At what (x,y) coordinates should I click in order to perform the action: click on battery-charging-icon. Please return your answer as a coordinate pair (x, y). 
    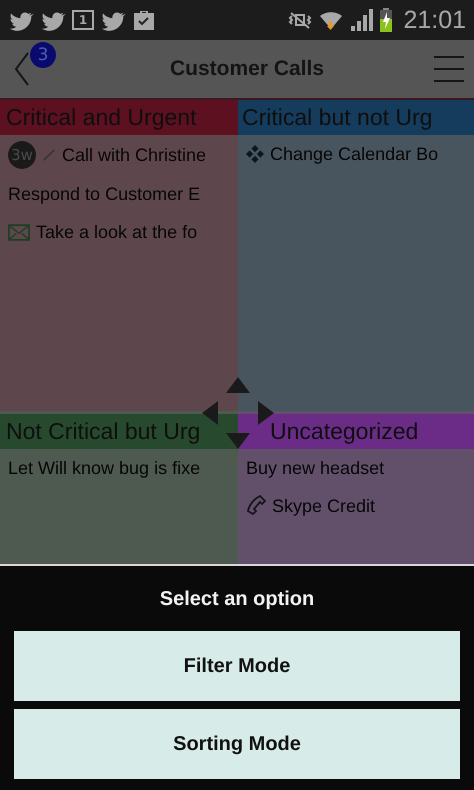
    Looking at the image, I should click on (386, 20).